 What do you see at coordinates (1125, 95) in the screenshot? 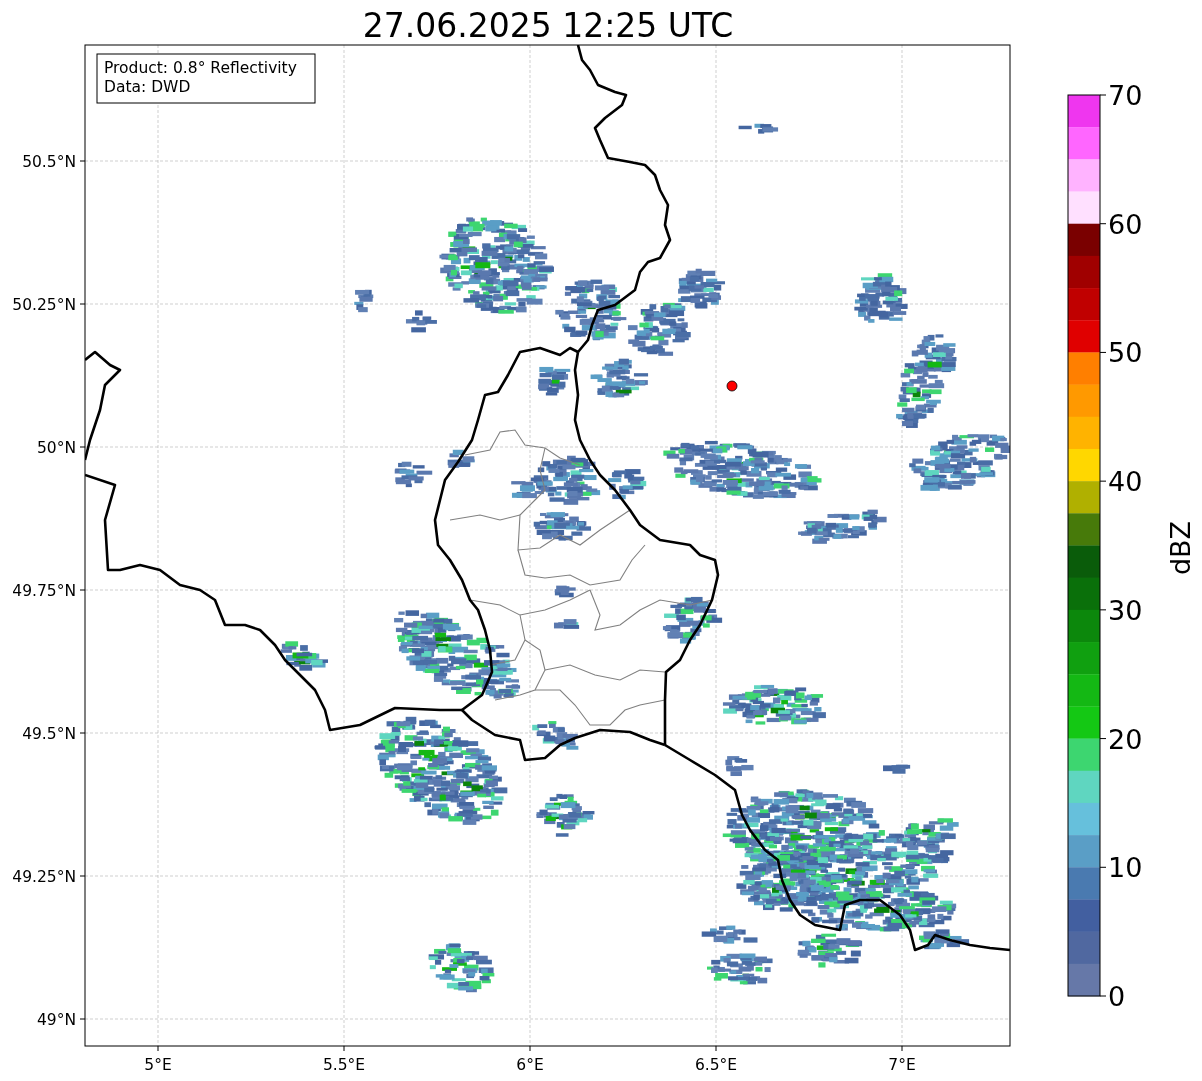
I see `colorbar-tick-label: 70` at bounding box center [1125, 95].